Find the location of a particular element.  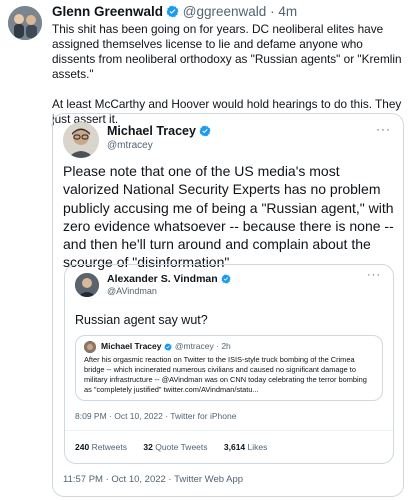

retweets-count: 240 is located at coordinates (82, 447).